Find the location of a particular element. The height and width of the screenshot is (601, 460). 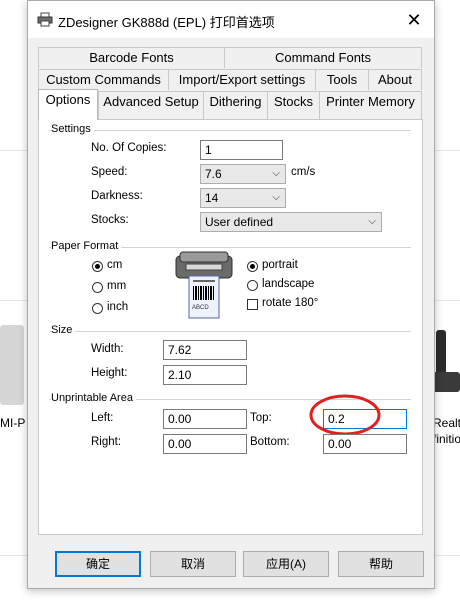

cancel-button: 取消 is located at coordinates (193, 564).